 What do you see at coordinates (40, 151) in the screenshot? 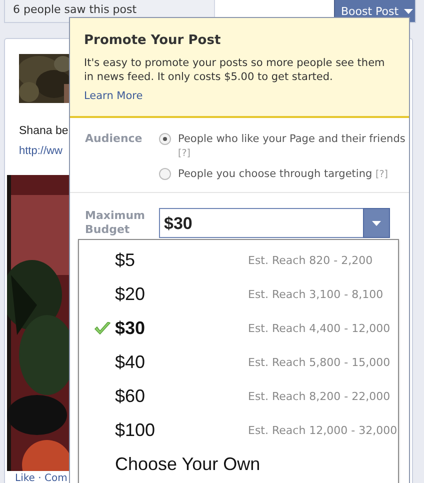
I see `post-link: http://ww` at bounding box center [40, 151].